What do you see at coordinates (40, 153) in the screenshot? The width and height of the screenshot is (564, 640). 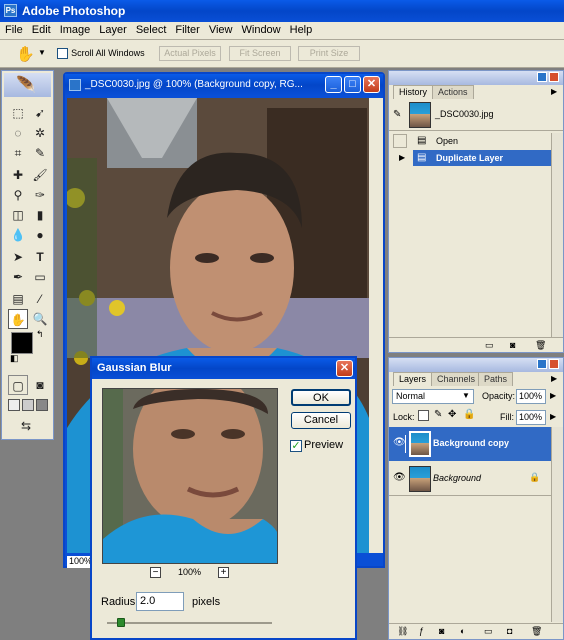 I see `slice-tool-icon: ✎` at bounding box center [40, 153].